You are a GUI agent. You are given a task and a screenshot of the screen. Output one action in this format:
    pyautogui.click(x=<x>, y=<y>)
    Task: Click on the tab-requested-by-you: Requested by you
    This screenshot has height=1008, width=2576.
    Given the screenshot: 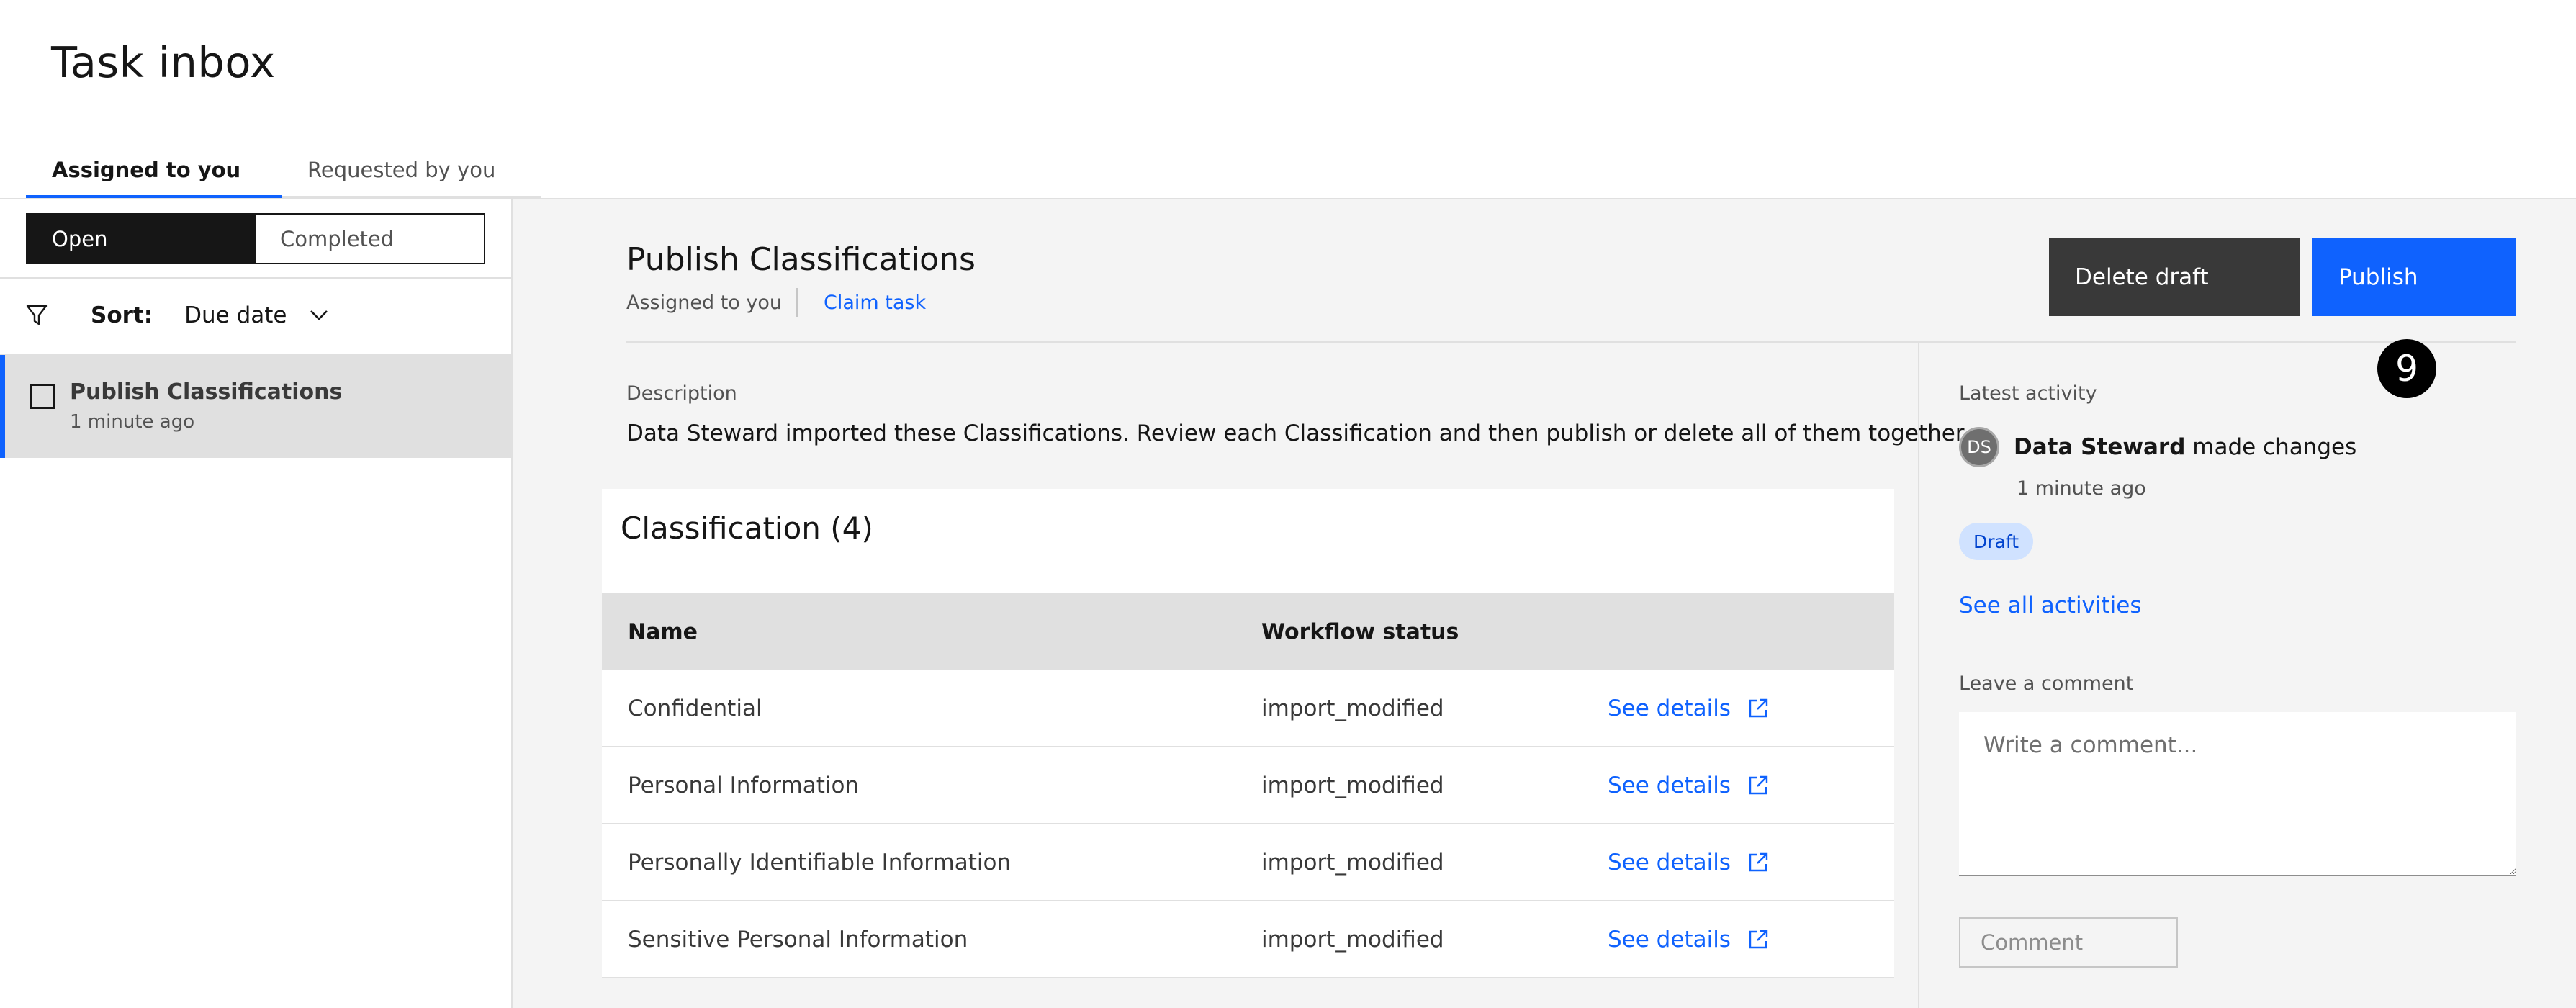 What is the action you would take?
    pyautogui.click(x=411, y=171)
    